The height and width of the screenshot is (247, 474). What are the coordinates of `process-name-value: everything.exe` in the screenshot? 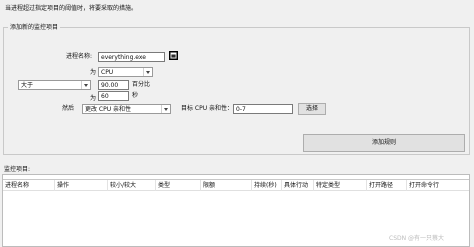 It's located at (123, 57).